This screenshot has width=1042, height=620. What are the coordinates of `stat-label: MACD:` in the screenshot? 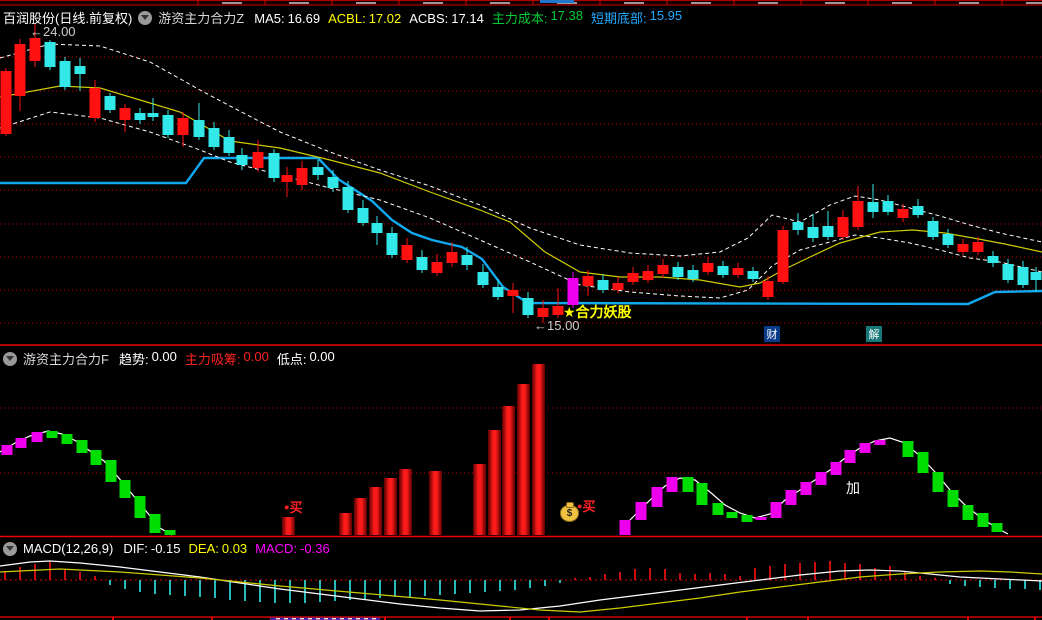 It's located at (276, 548).